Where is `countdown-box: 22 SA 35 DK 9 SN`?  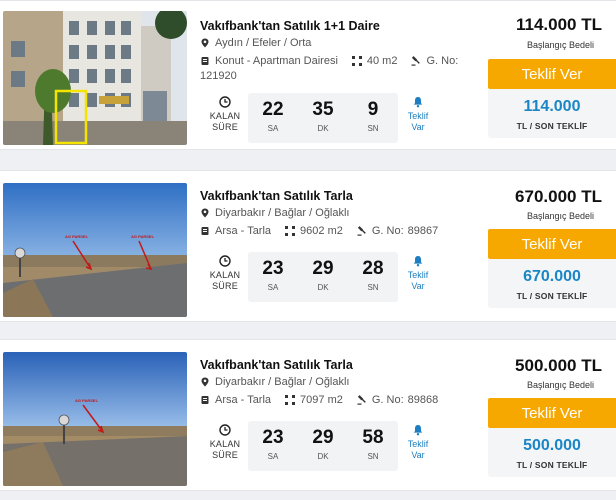
countdown-box: 22 SA 35 DK 9 SN is located at coordinates (323, 118).